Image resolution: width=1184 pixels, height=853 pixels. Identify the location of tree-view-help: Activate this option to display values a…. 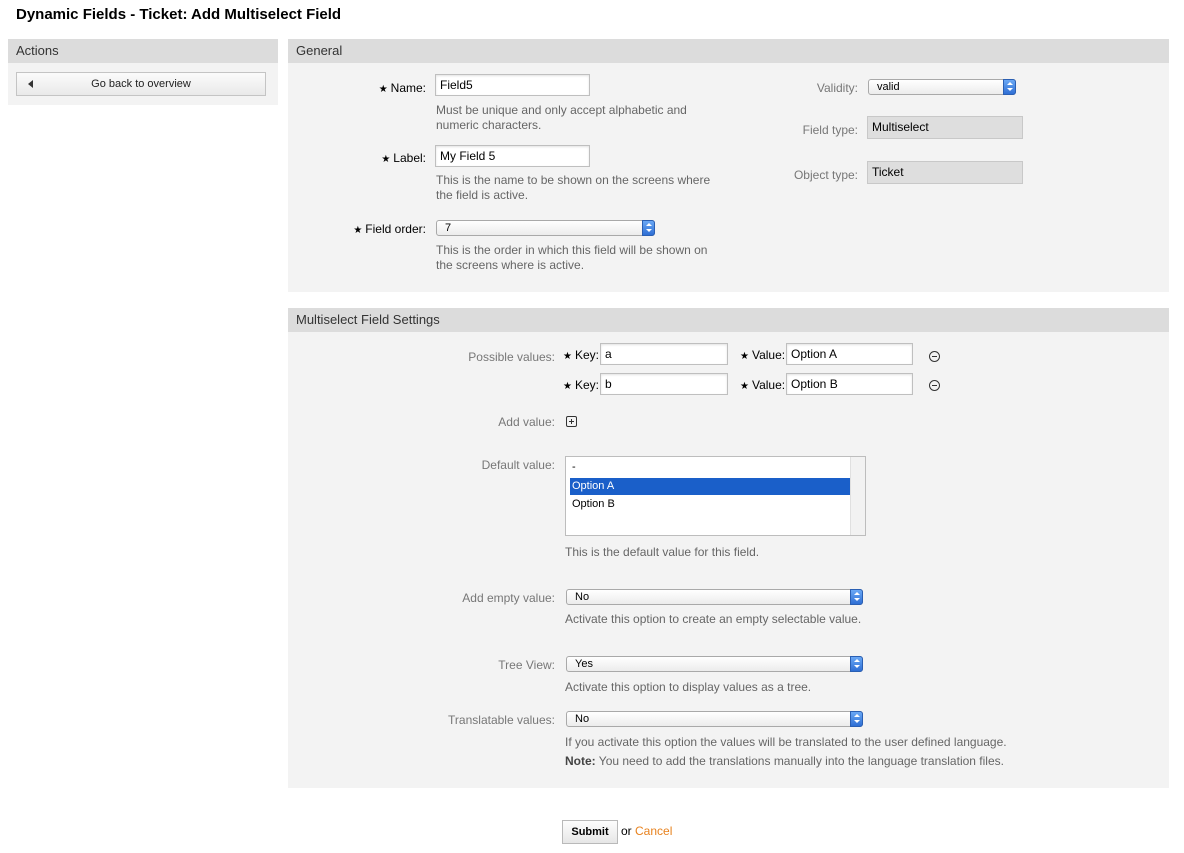
(688, 687).